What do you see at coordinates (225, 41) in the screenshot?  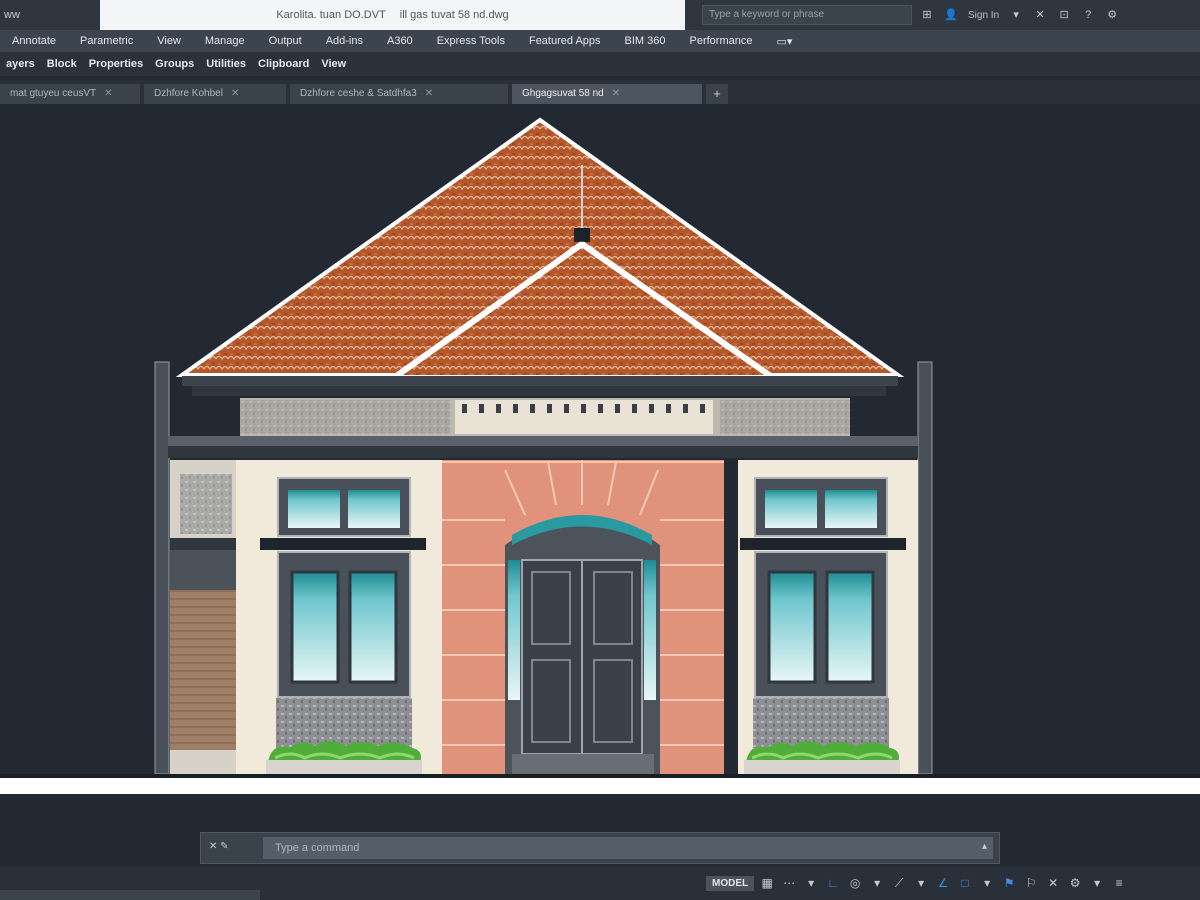 I see `tab-manage: Manage` at bounding box center [225, 41].